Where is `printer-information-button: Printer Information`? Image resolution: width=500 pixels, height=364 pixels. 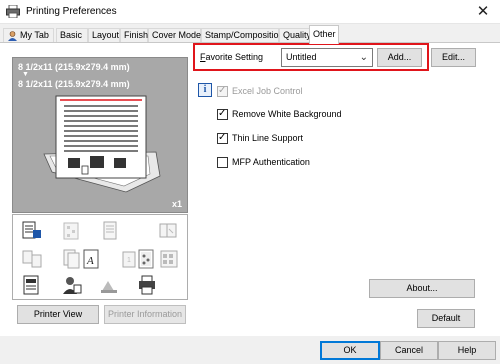 printer-information-button: Printer Information is located at coordinates (145, 314).